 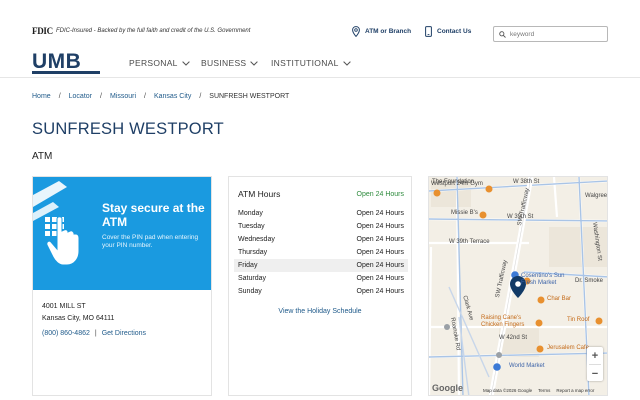 I want to click on hours-row-sunday: Sunday Open 24 Hours, so click(x=321, y=291).